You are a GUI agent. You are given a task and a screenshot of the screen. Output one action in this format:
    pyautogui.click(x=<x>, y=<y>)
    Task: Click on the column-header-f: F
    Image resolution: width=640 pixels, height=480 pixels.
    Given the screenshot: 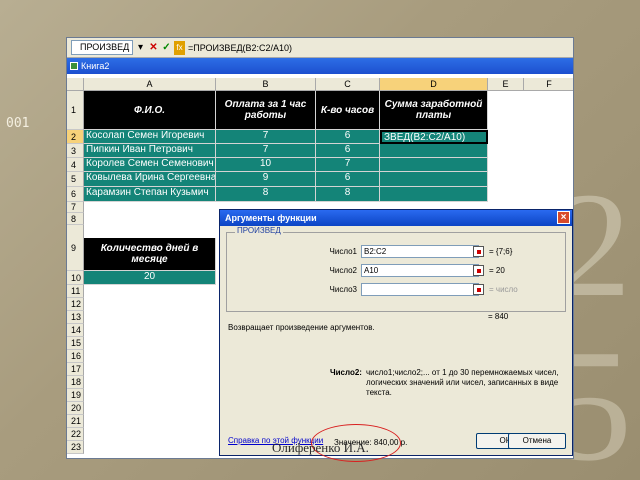 What is the action you would take?
    pyautogui.click(x=548, y=84)
    